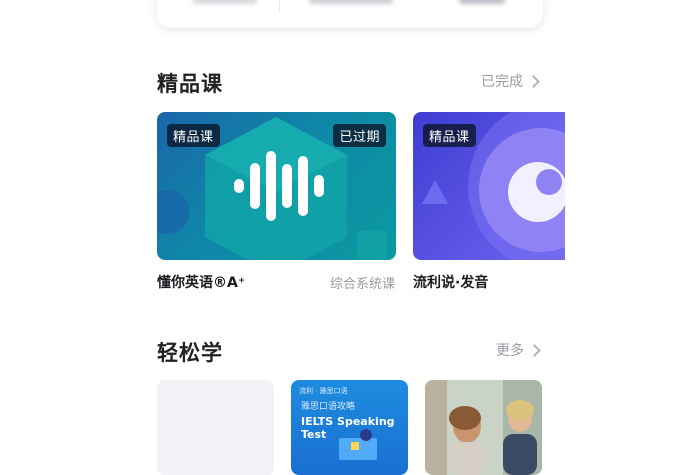 Image resolution: width=700 pixels, height=475 pixels. Describe the element at coordinates (350, 14) in the screenshot. I see `top-summary-card` at that location.